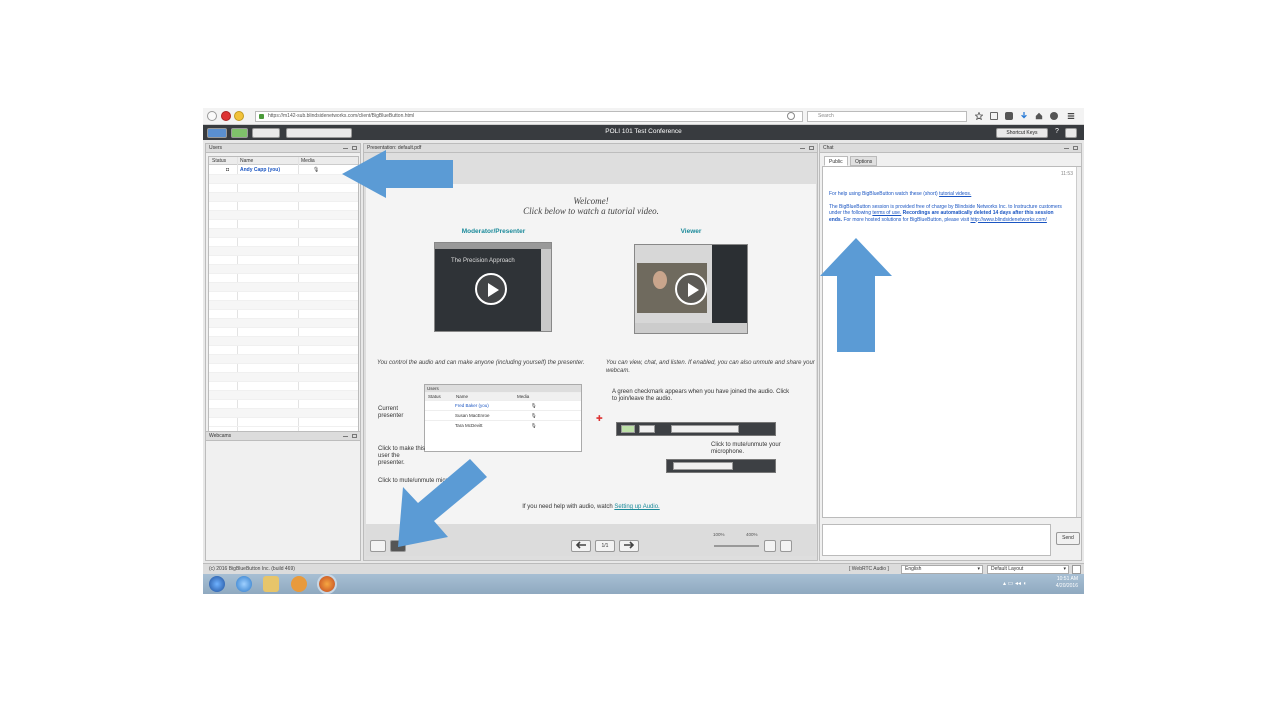  I want to click on reload-icon, so click(791, 116).